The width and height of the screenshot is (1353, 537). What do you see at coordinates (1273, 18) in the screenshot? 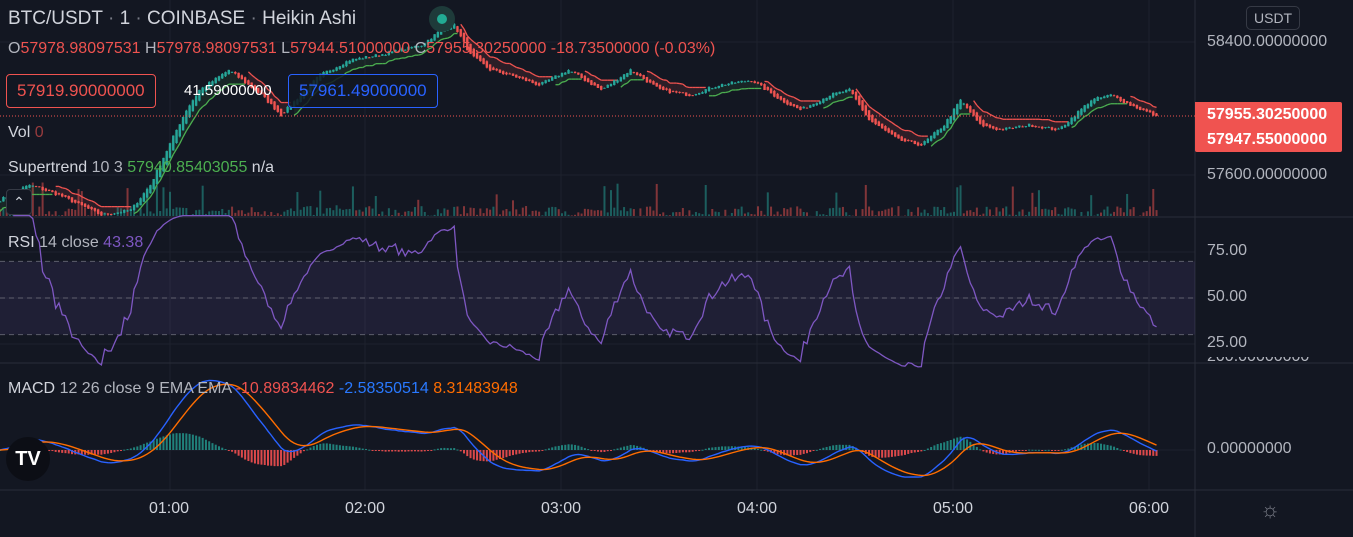
I see `currency-button: USDT` at bounding box center [1273, 18].